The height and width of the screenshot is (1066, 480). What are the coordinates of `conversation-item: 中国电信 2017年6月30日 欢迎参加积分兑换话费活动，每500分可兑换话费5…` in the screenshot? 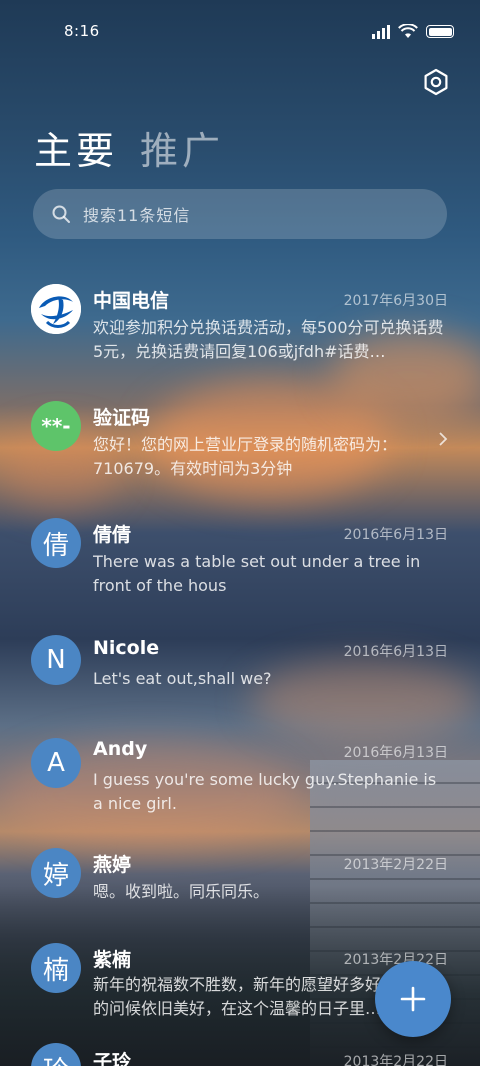 It's located at (240, 328).